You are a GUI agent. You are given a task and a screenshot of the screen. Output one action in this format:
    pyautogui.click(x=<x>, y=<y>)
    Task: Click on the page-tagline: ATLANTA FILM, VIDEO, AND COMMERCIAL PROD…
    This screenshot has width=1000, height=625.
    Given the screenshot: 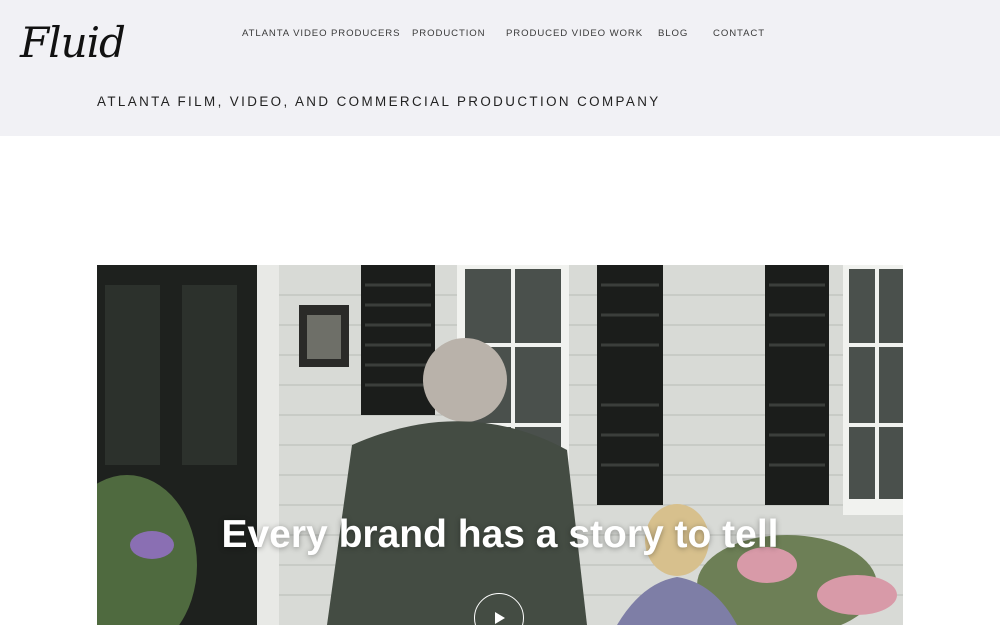 What is the action you would take?
    pyautogui.click(x=379, y=101)
    